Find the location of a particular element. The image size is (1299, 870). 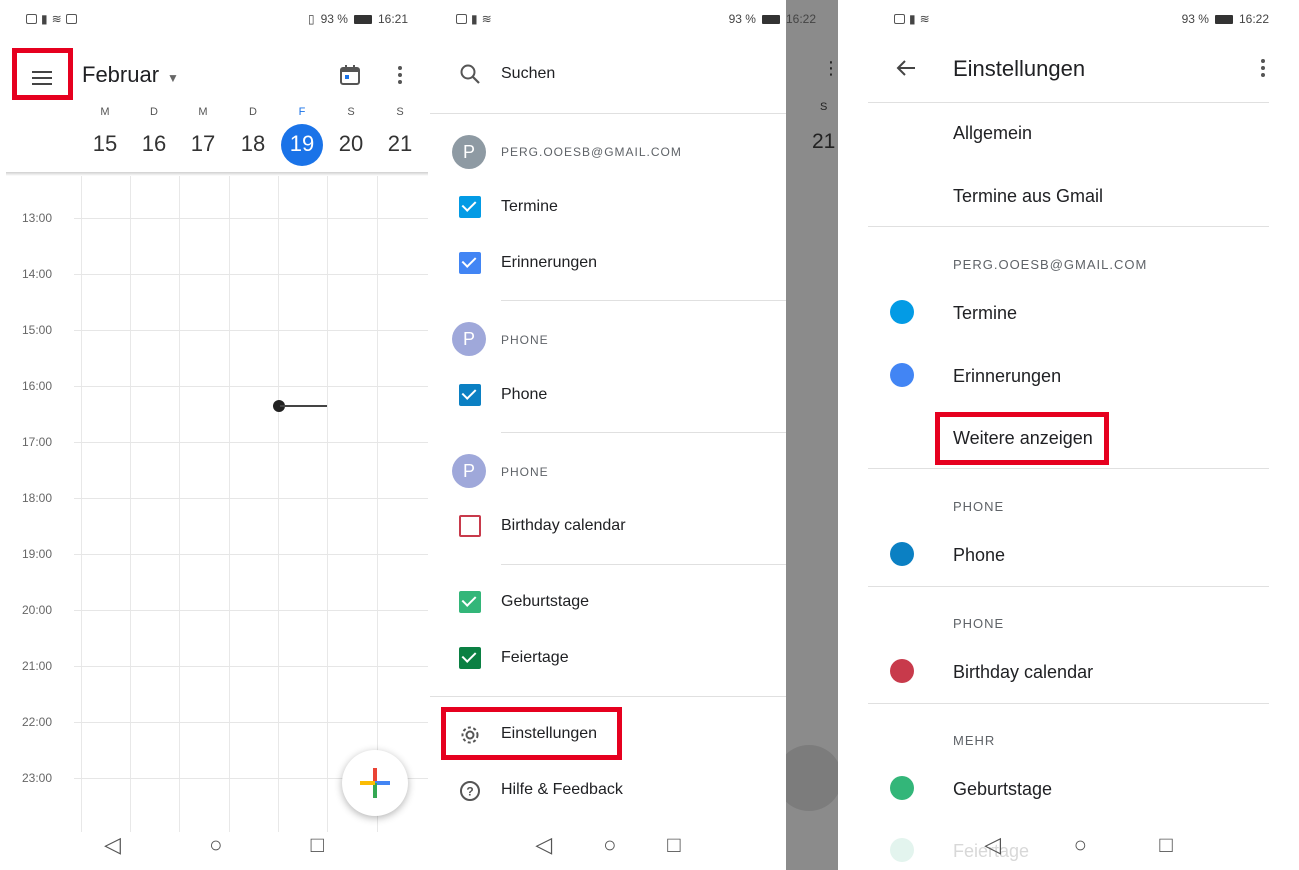

notification-icon is located at coordinates (71, 19).